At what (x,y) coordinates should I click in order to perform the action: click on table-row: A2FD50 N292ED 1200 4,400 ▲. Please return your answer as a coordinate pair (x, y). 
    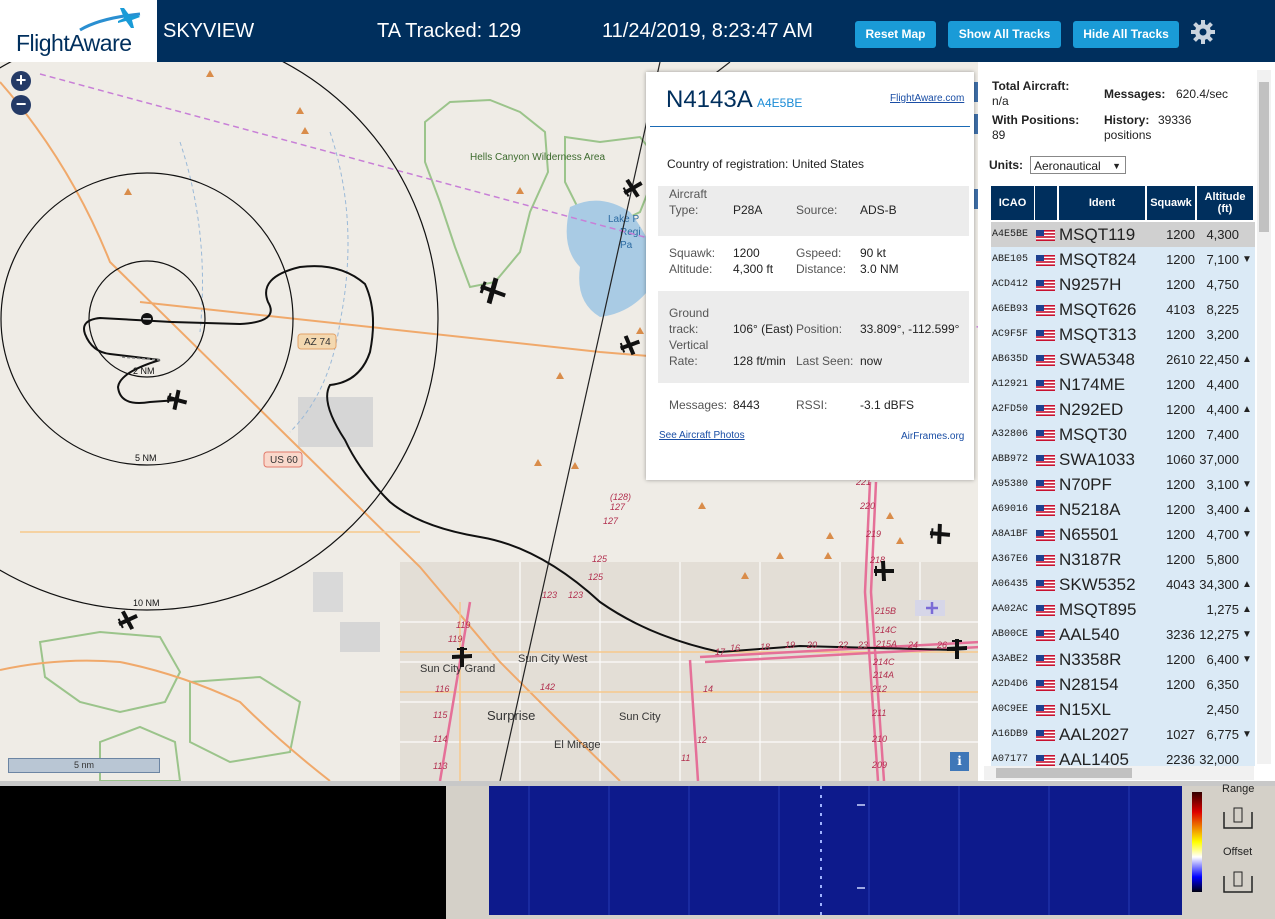
    Looking at the image, I should click on (1123, 409).